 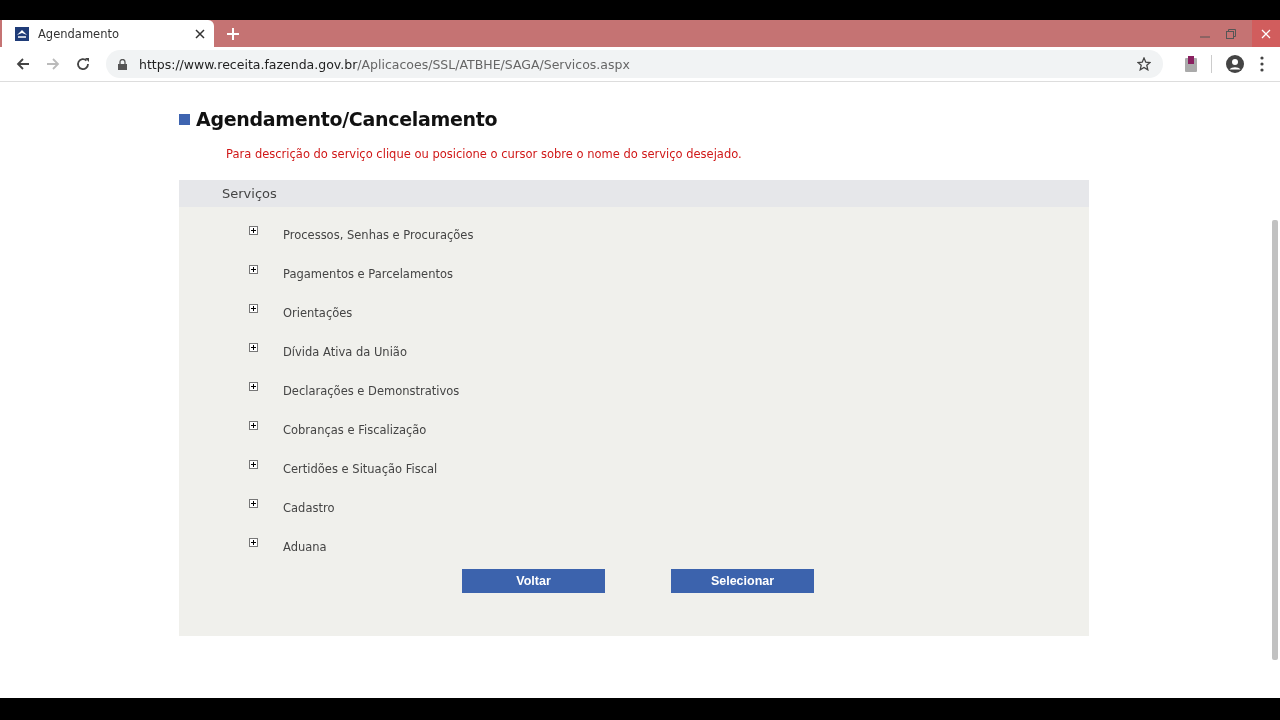 I want to click on menu-icon, so click(x=1262, y=64).